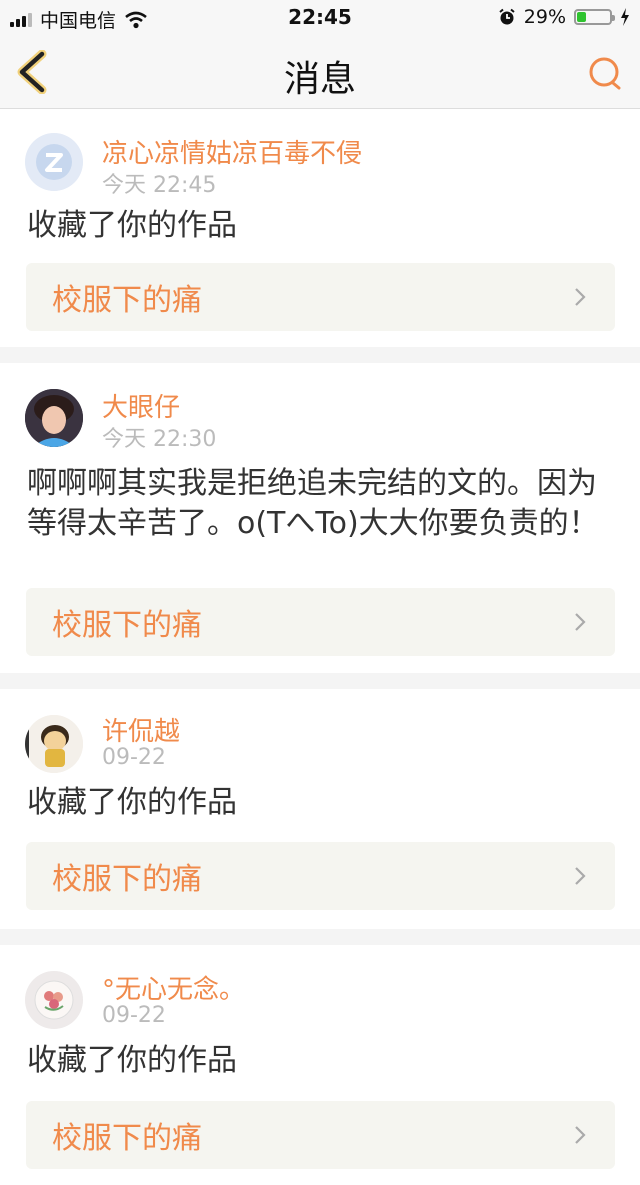 The image size is (640, 1185). Describe the element at coordinates (319, 79) in the screenshot. I see `page-title: 消息` at that location.